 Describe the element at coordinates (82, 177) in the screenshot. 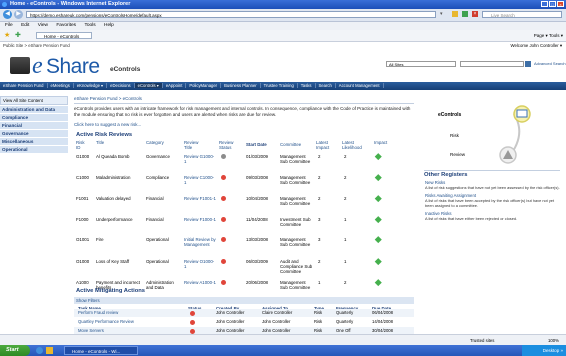

I see `risk-id: C1000` at that location.